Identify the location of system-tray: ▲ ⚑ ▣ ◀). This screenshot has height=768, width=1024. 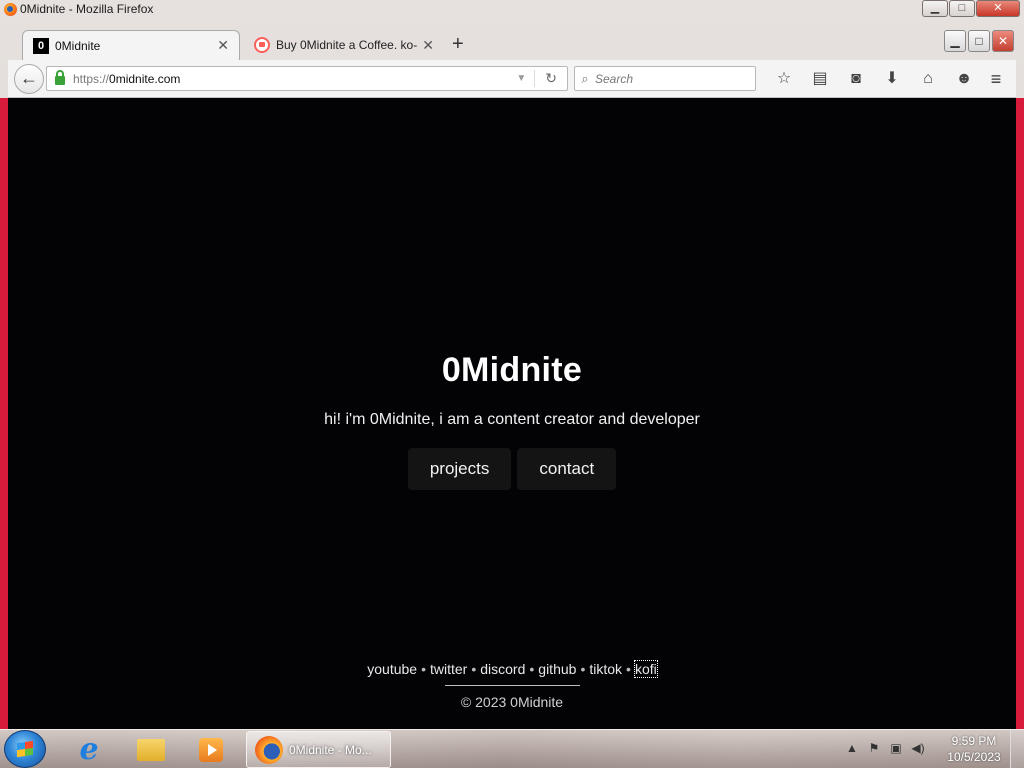
(885, 748).